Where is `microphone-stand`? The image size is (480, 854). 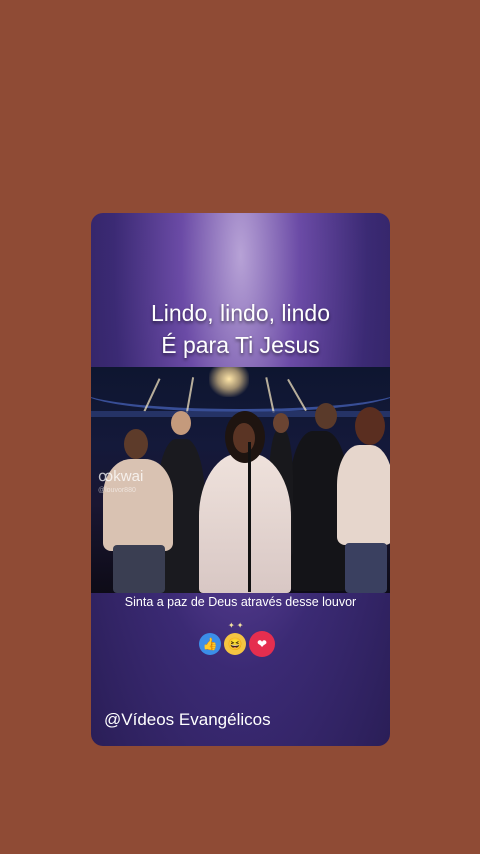
microphone-stand is located at coordinates (249, 517).